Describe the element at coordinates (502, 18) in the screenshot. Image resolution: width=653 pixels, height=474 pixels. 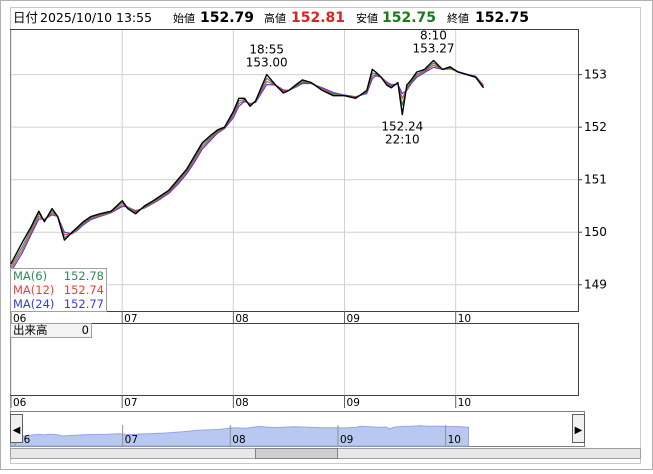
I see `close-value: 152.75` at that location.